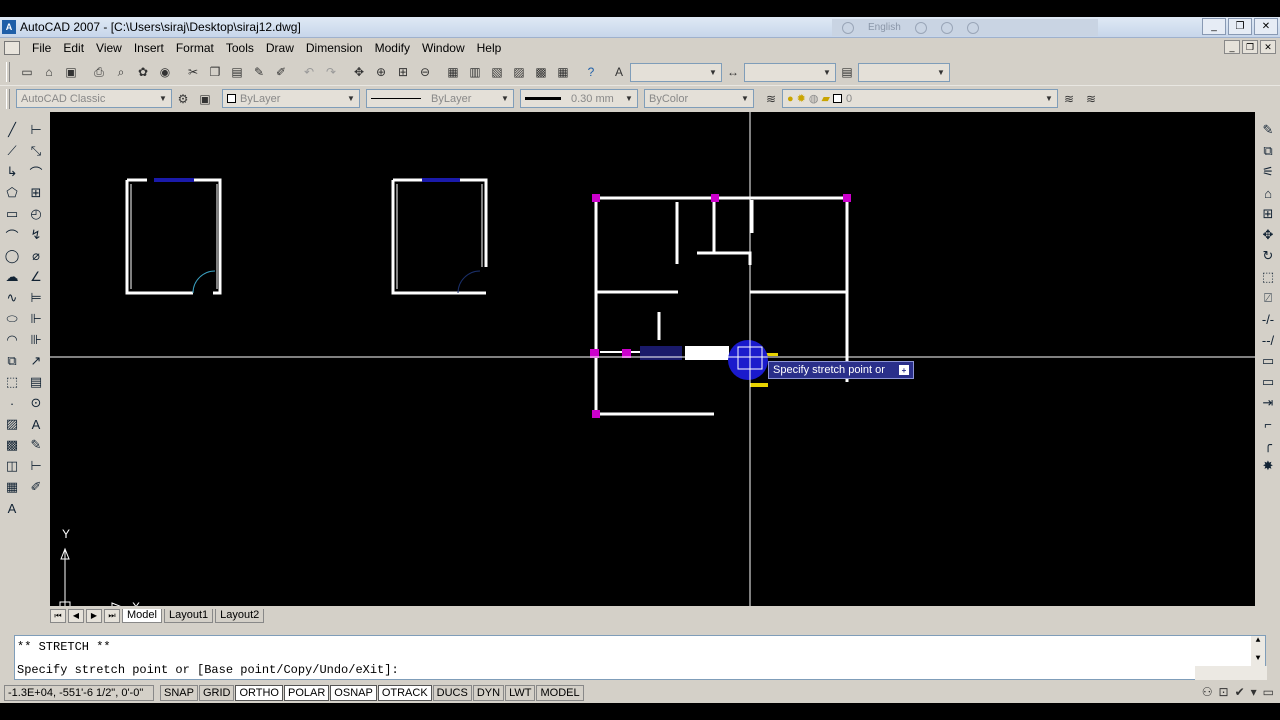 This screenshot has height=720, width=1280. Describe the element at coordinates (36, 487) in the screenshot. I see `dim-style-icon: ✐` at that location.